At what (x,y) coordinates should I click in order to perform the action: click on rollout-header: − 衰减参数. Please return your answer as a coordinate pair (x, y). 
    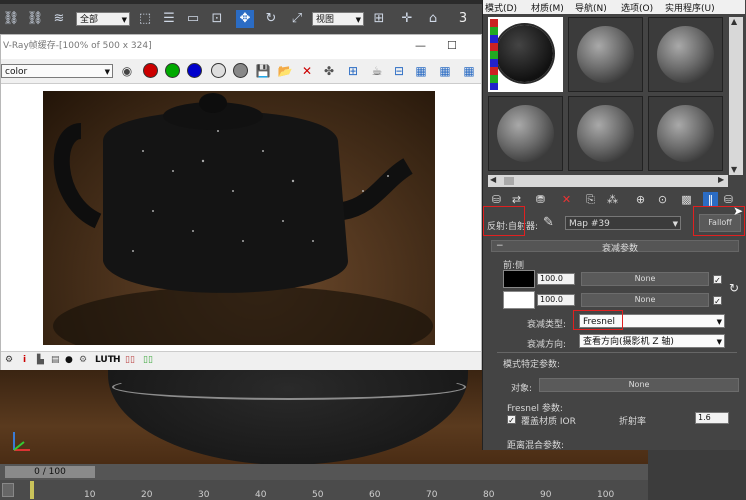
    Looking at the image, I should click on (615, 247).